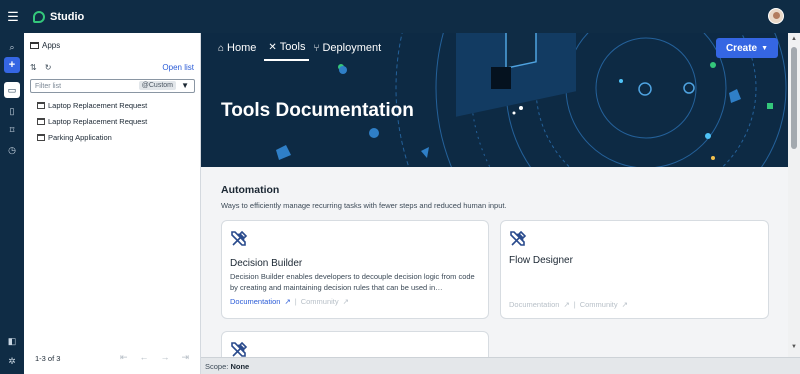 Image resolution: width=800 pixels, height=374 pixels. Describe the element at coordinates (217, 366) in the screenshot. I see `scope-label: Scope:` at that location.